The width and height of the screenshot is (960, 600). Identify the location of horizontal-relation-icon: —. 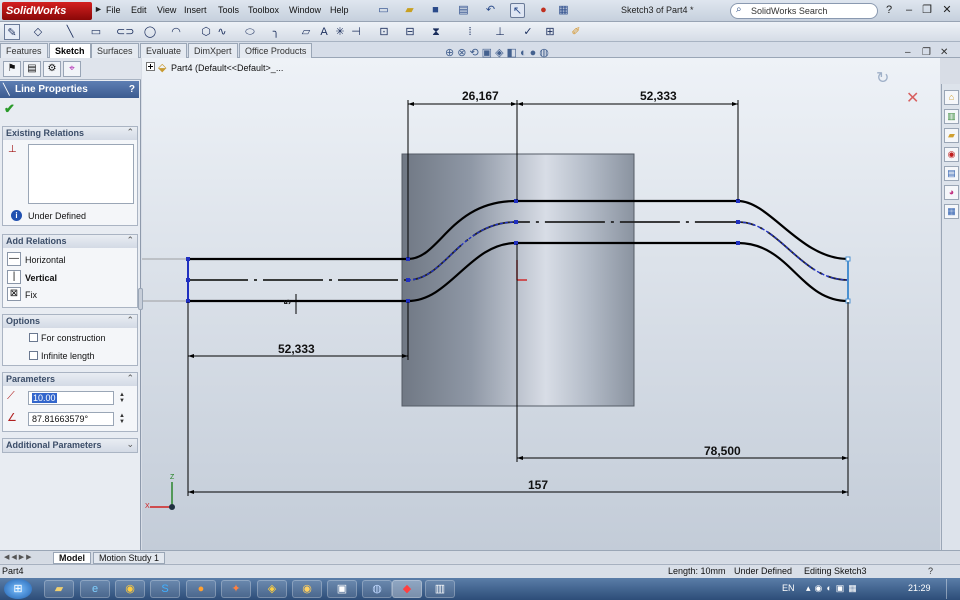
(14, 259).